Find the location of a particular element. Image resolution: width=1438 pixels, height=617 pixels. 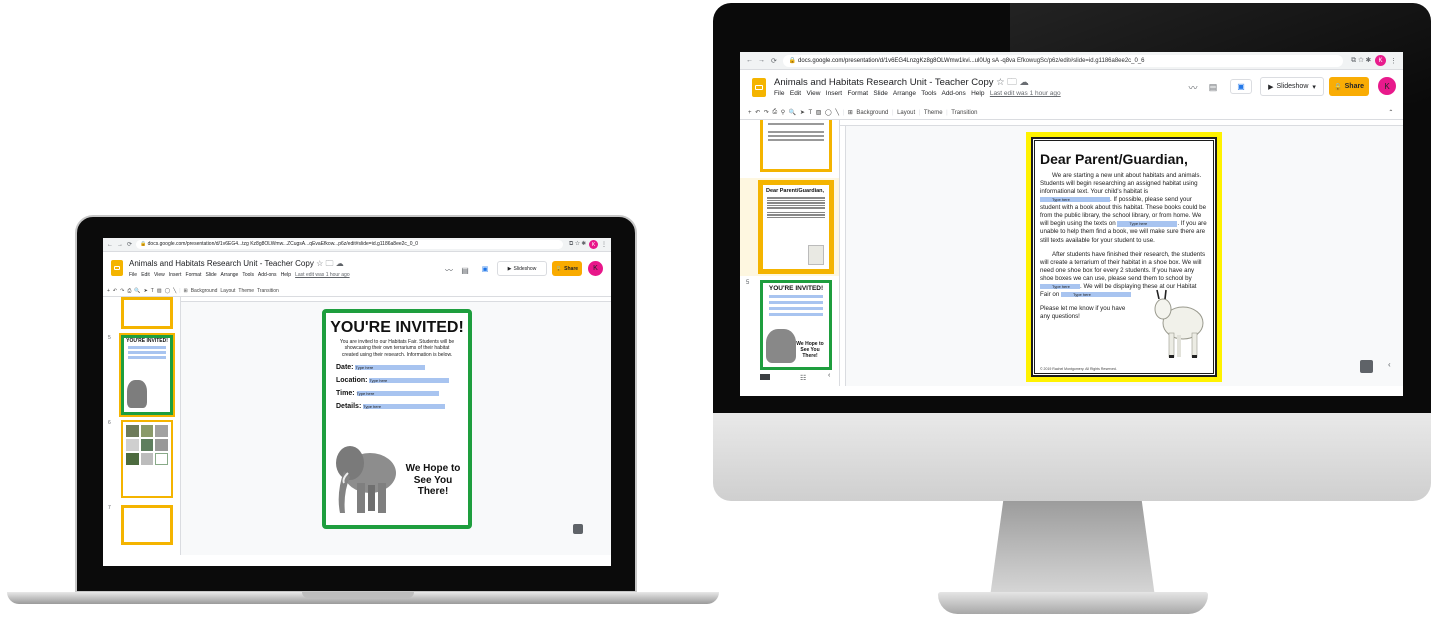

more-icon: ⋮ is located at coordinates (1393, 61).